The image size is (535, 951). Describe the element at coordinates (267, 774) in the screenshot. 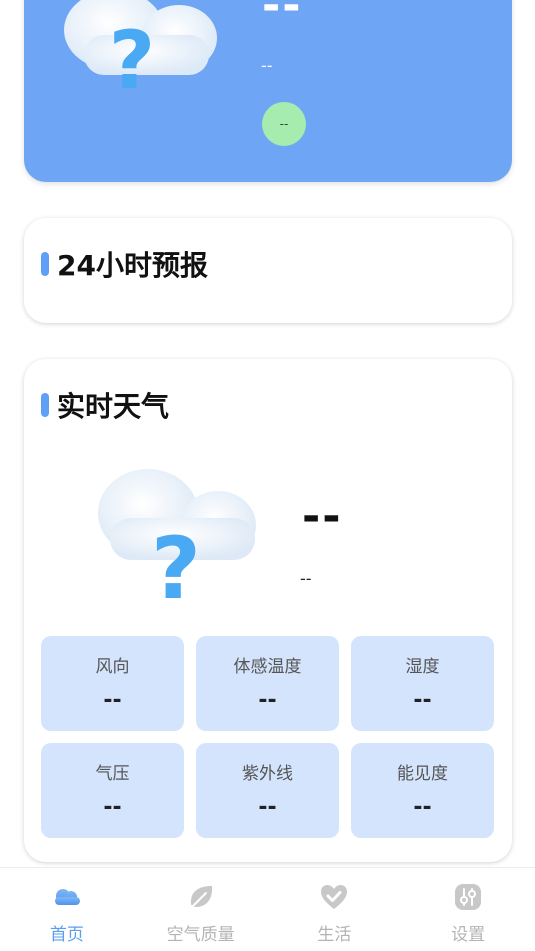

I see `metric-label: 紫外线` at that location.